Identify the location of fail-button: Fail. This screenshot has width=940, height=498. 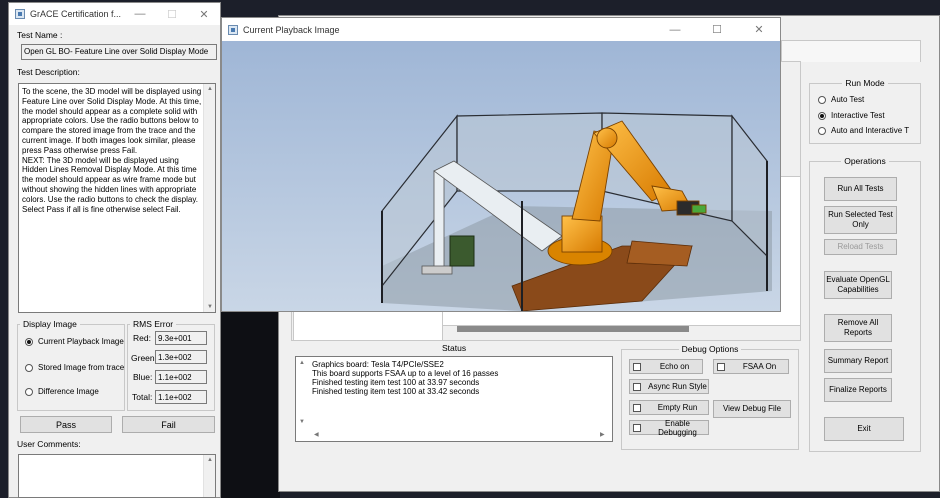
(168, 424).